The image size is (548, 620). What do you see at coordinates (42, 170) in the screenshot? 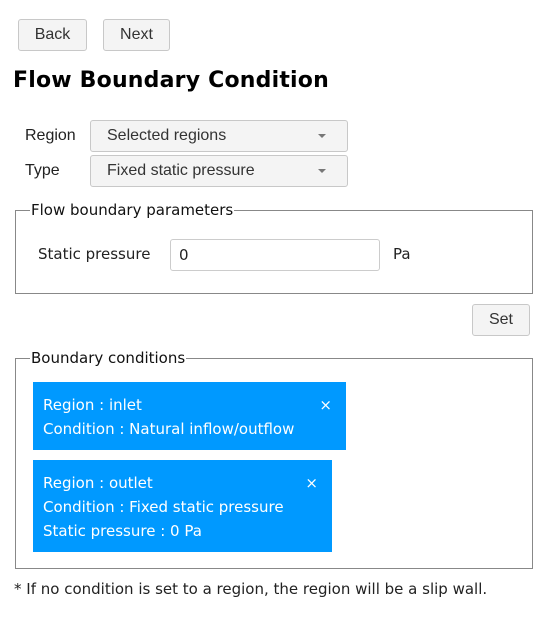
I see `type-label: Type` at bounding box center [42, 170].